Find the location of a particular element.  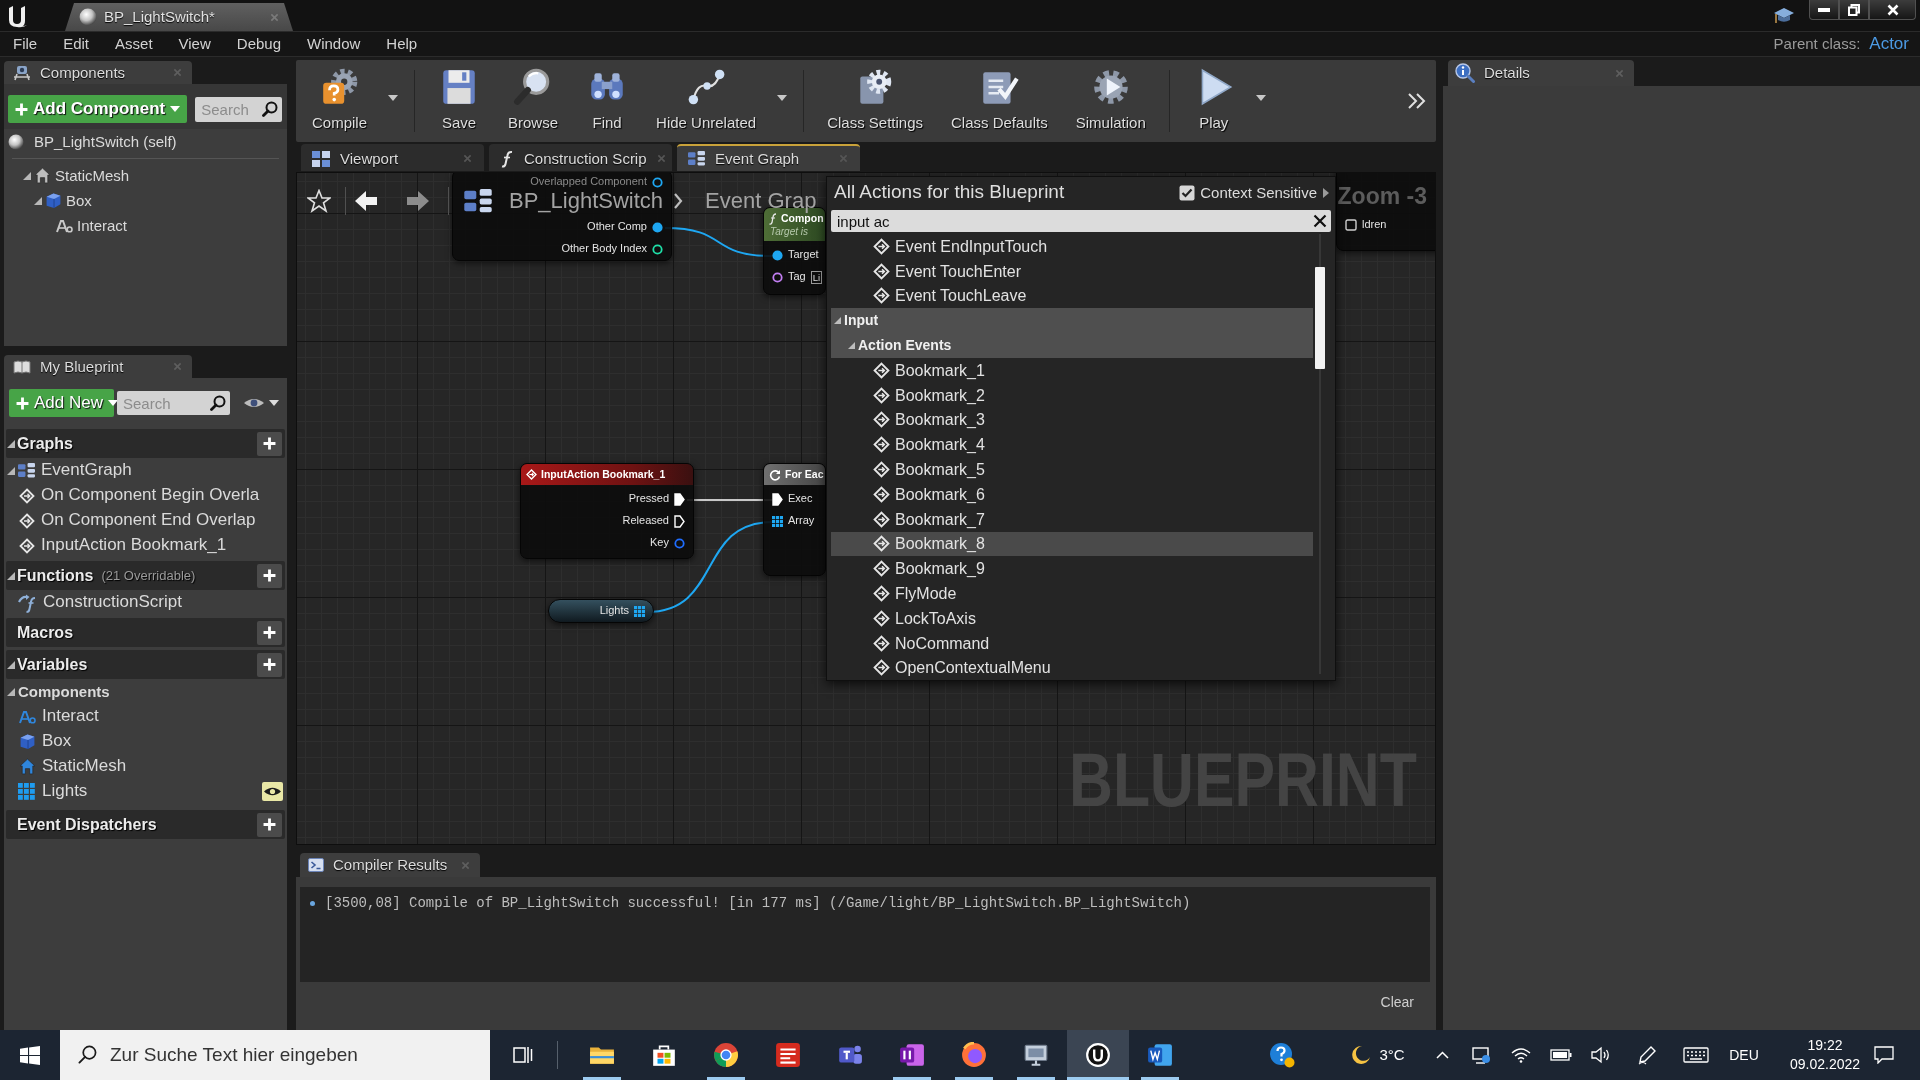

menu-item: Debug is located at coordinates (258, 44).